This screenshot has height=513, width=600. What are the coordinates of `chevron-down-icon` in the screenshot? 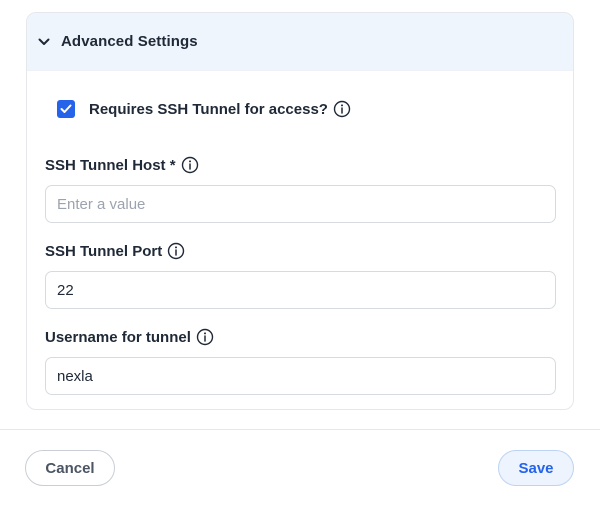 It's located at (44, 42).